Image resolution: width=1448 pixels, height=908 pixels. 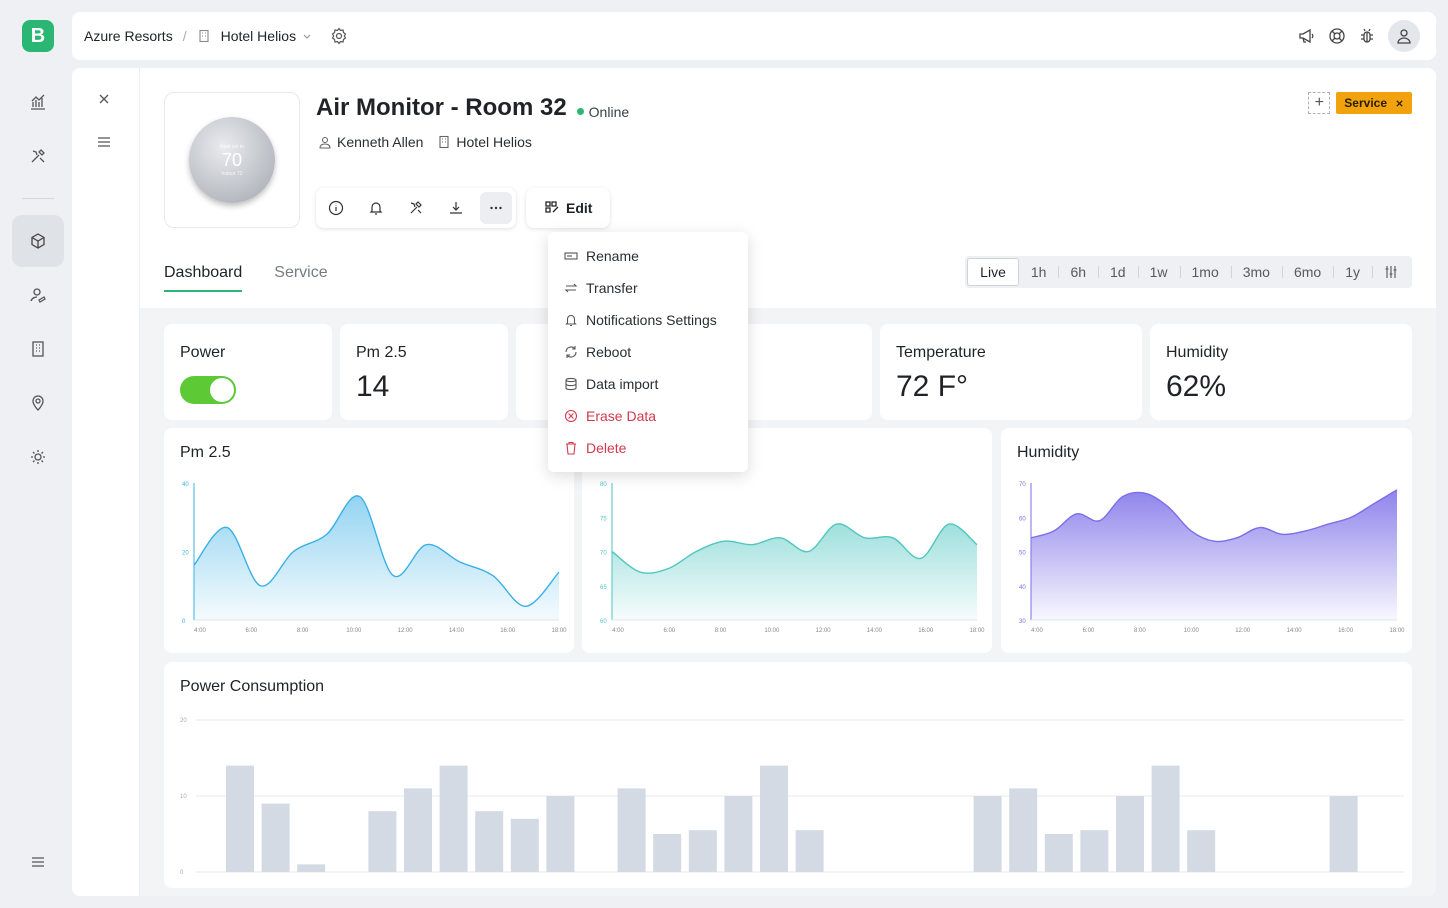 I want to click on bell-icon, so click(x=376, y=208).